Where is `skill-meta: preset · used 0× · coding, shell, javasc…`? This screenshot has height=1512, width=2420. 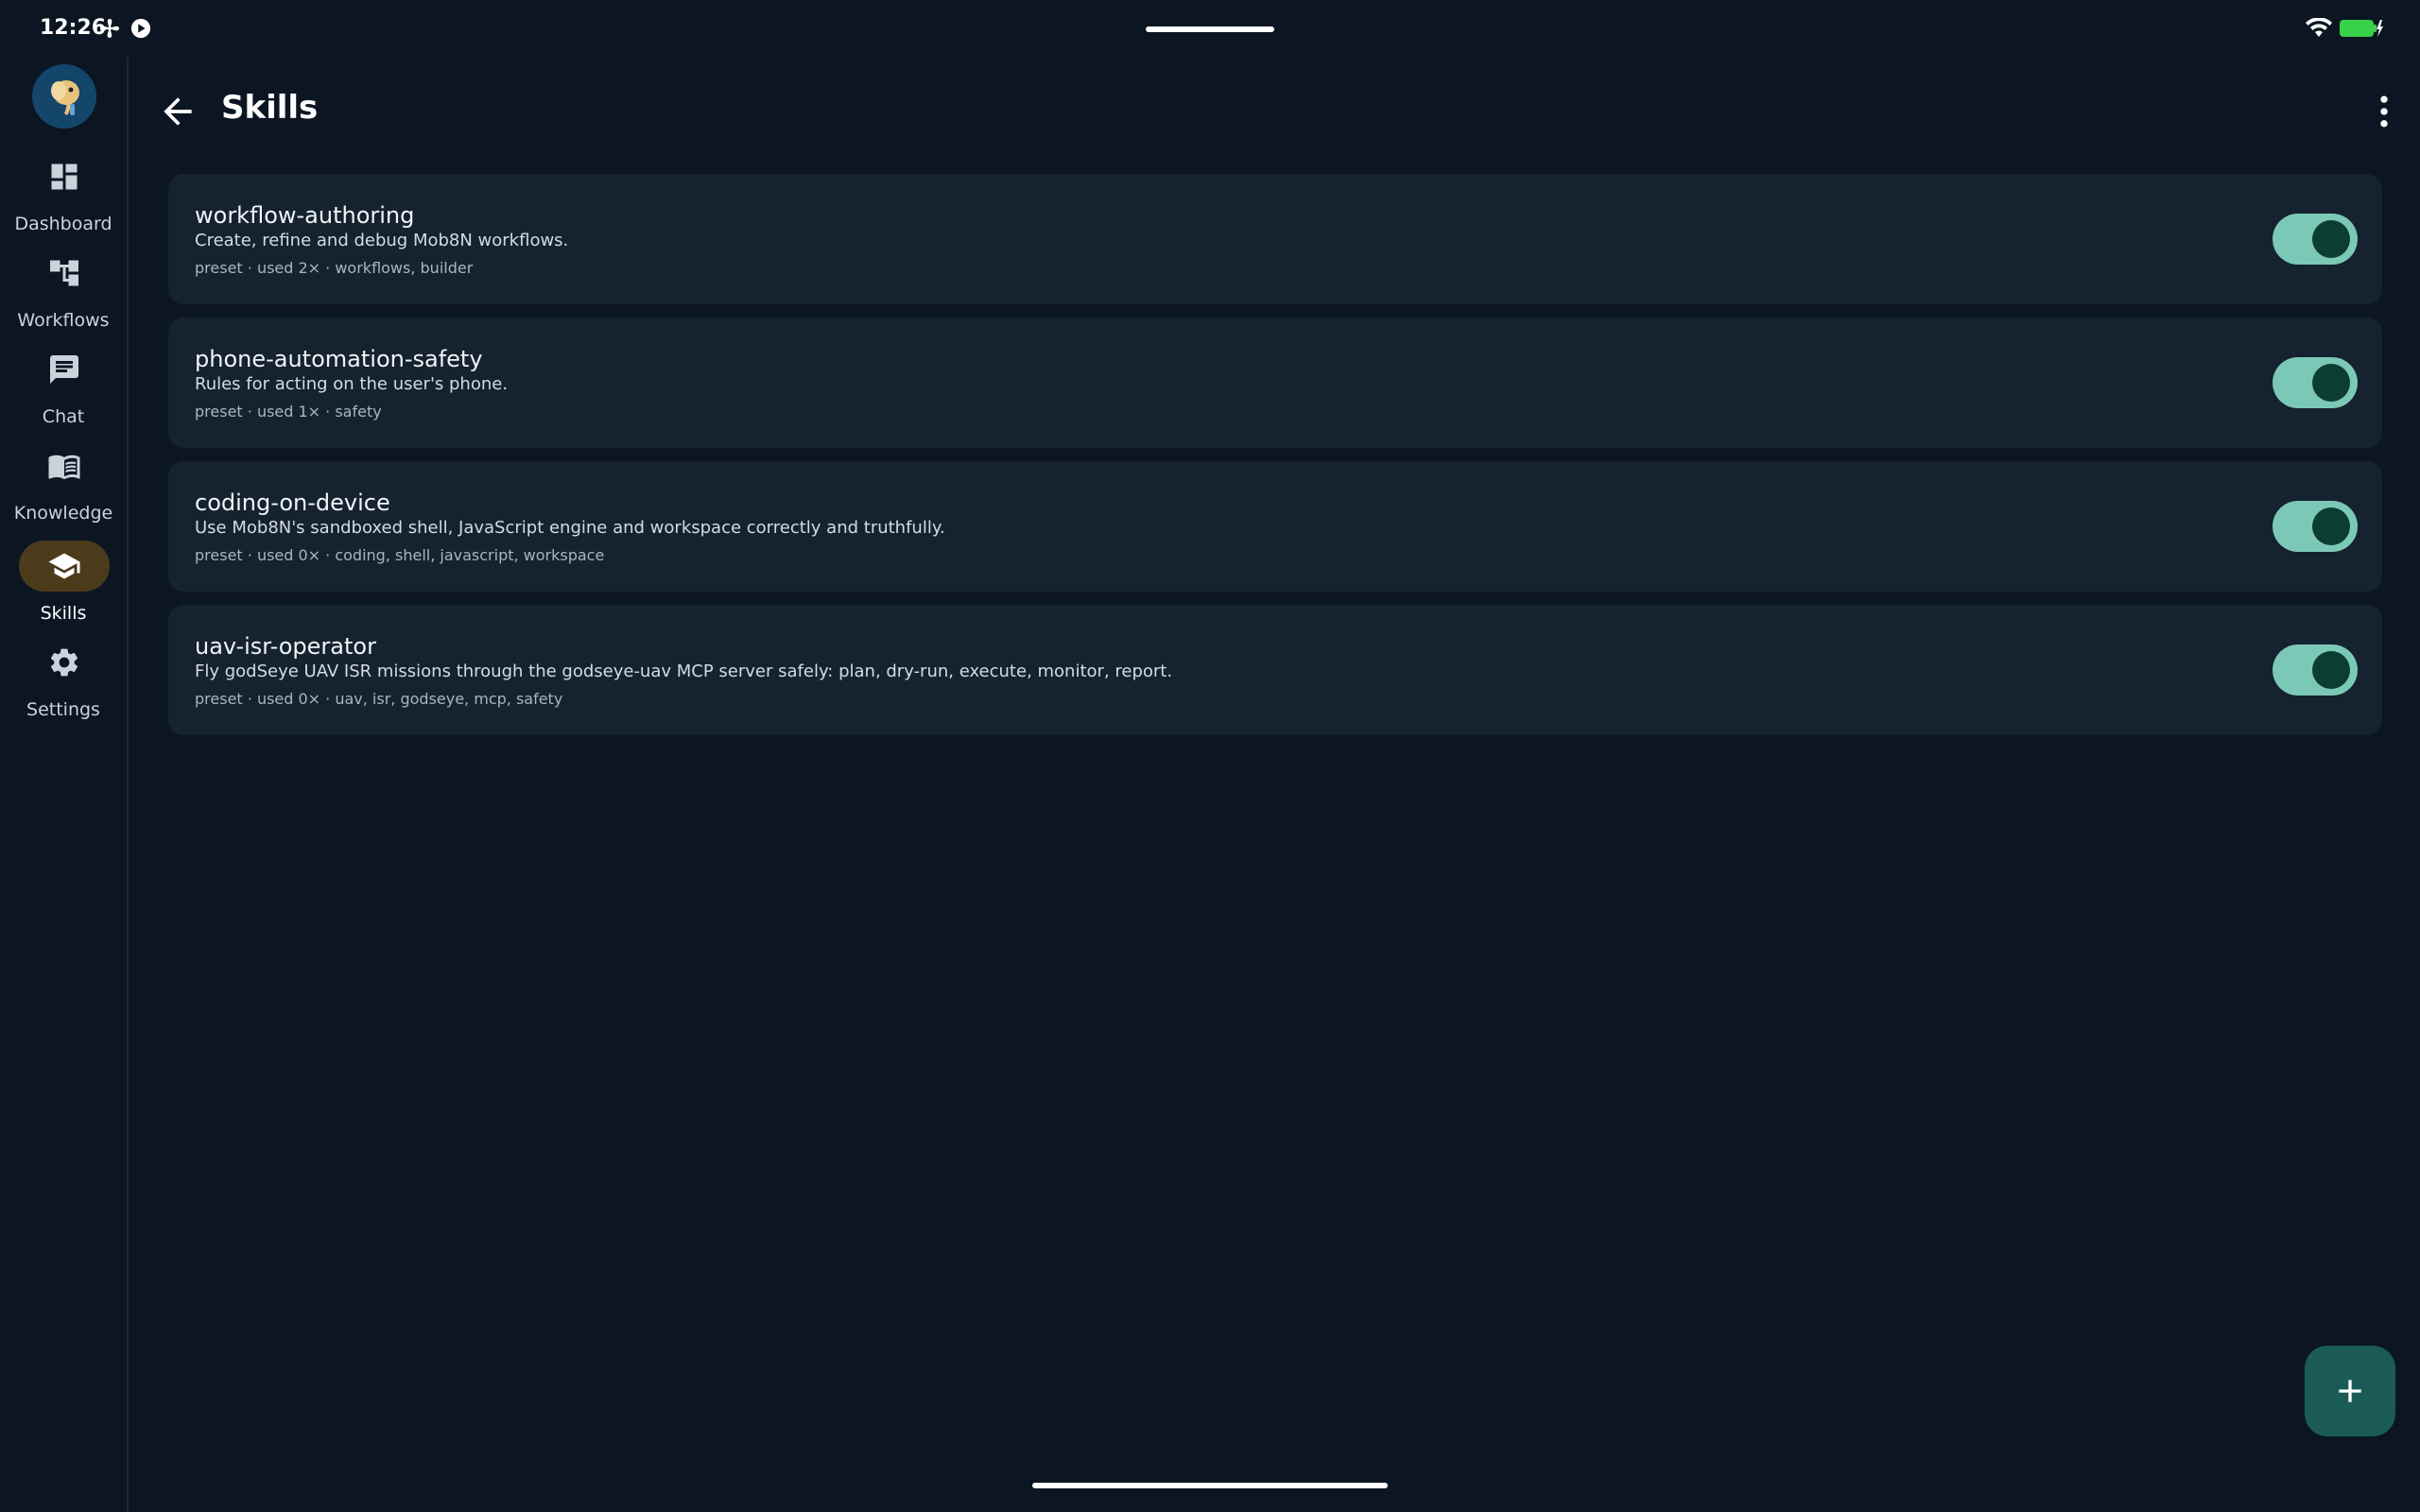 skill-meta: preset · used 0× · coding, shell, javasc… is located at coordinates (400, 555).